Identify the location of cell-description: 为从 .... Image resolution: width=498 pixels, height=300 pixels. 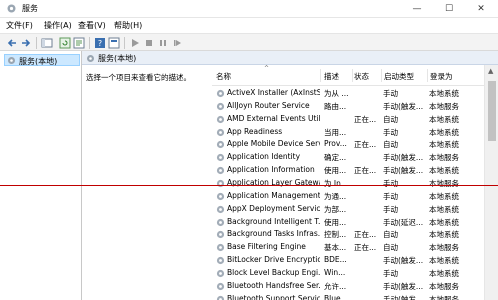
(336, 93).